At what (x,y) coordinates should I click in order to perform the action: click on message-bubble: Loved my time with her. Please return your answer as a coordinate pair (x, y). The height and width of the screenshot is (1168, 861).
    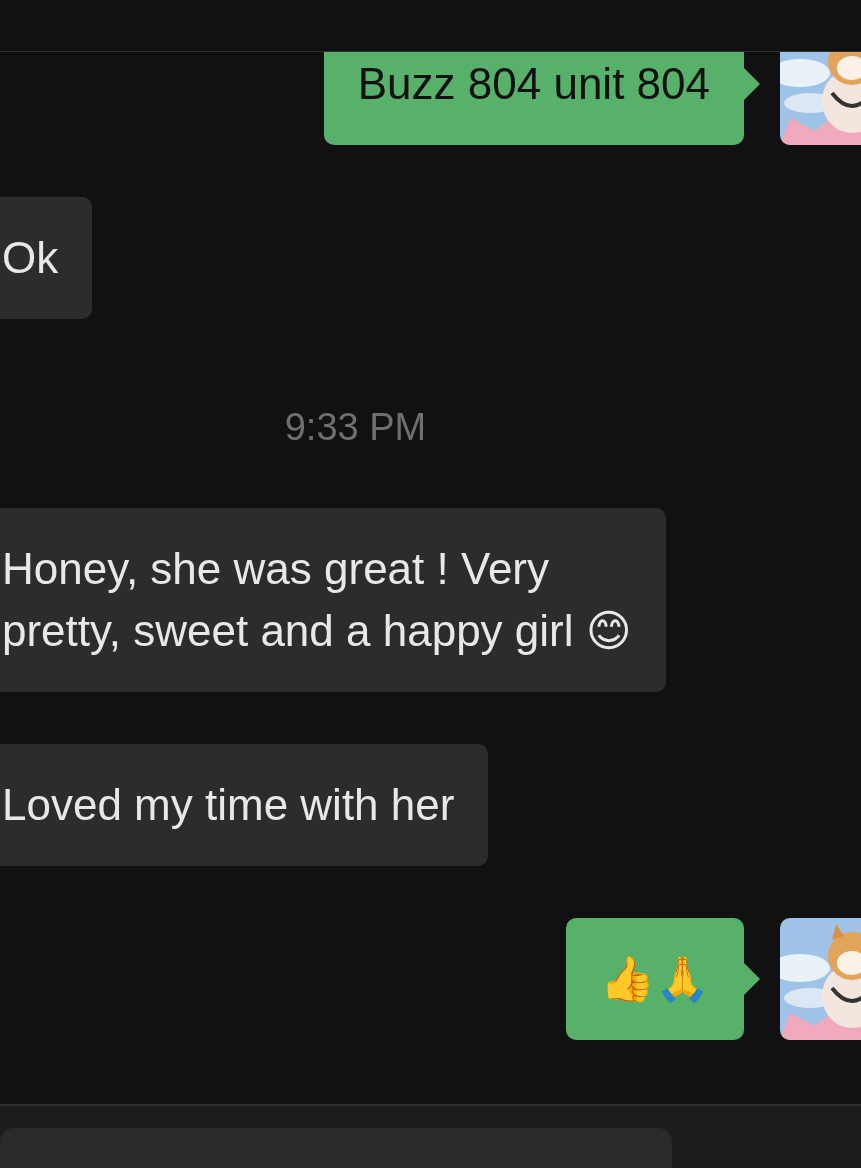
    Looking at the image, I should click on (244, 805).